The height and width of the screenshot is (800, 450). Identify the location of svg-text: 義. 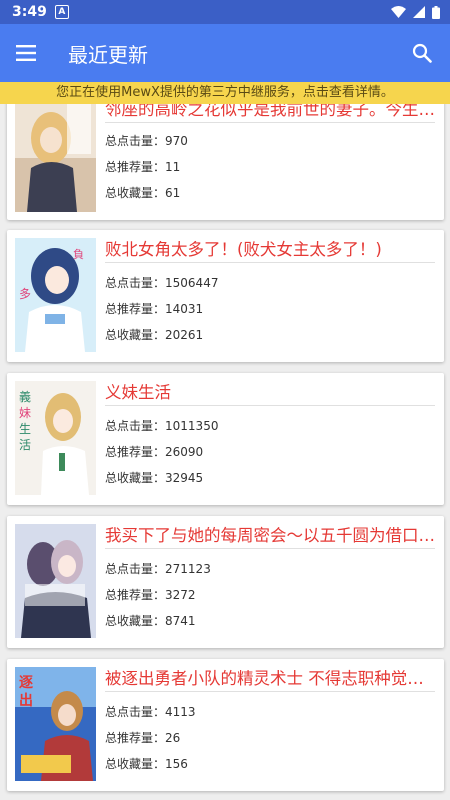
(25, 396).